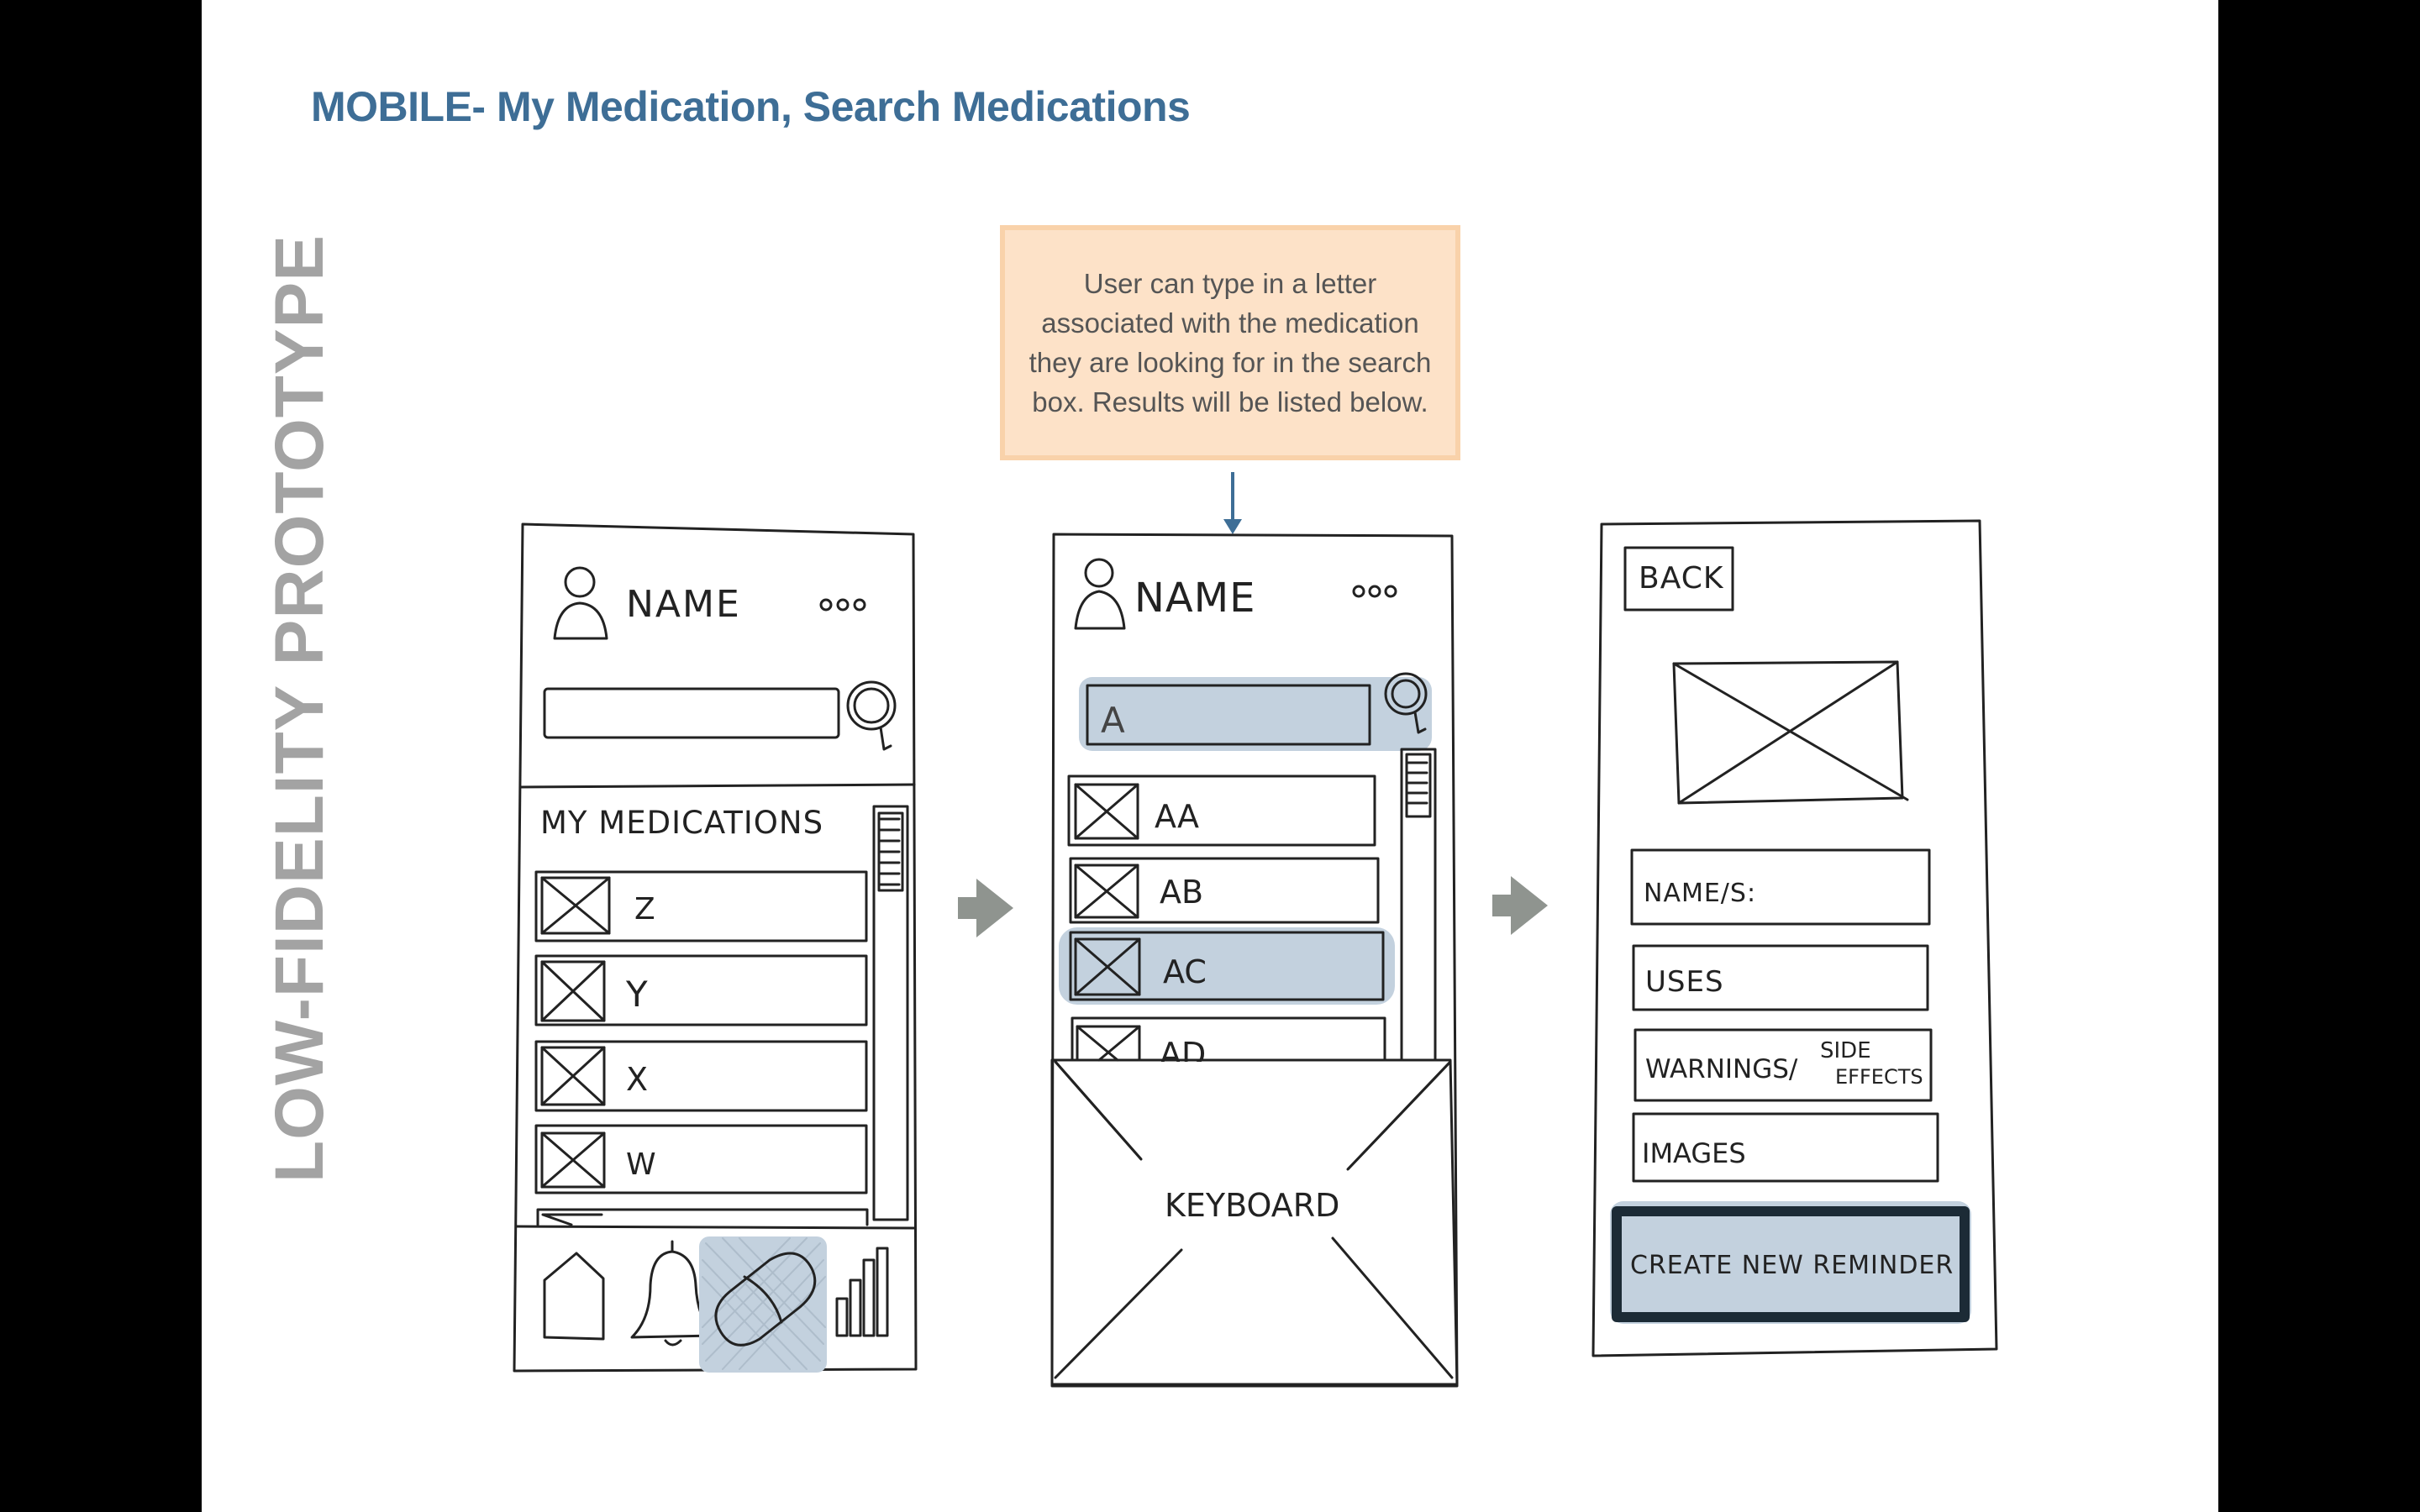  Describe the element at coordinates (871, 715) in the screenshot. I see `search-icon` at that location.